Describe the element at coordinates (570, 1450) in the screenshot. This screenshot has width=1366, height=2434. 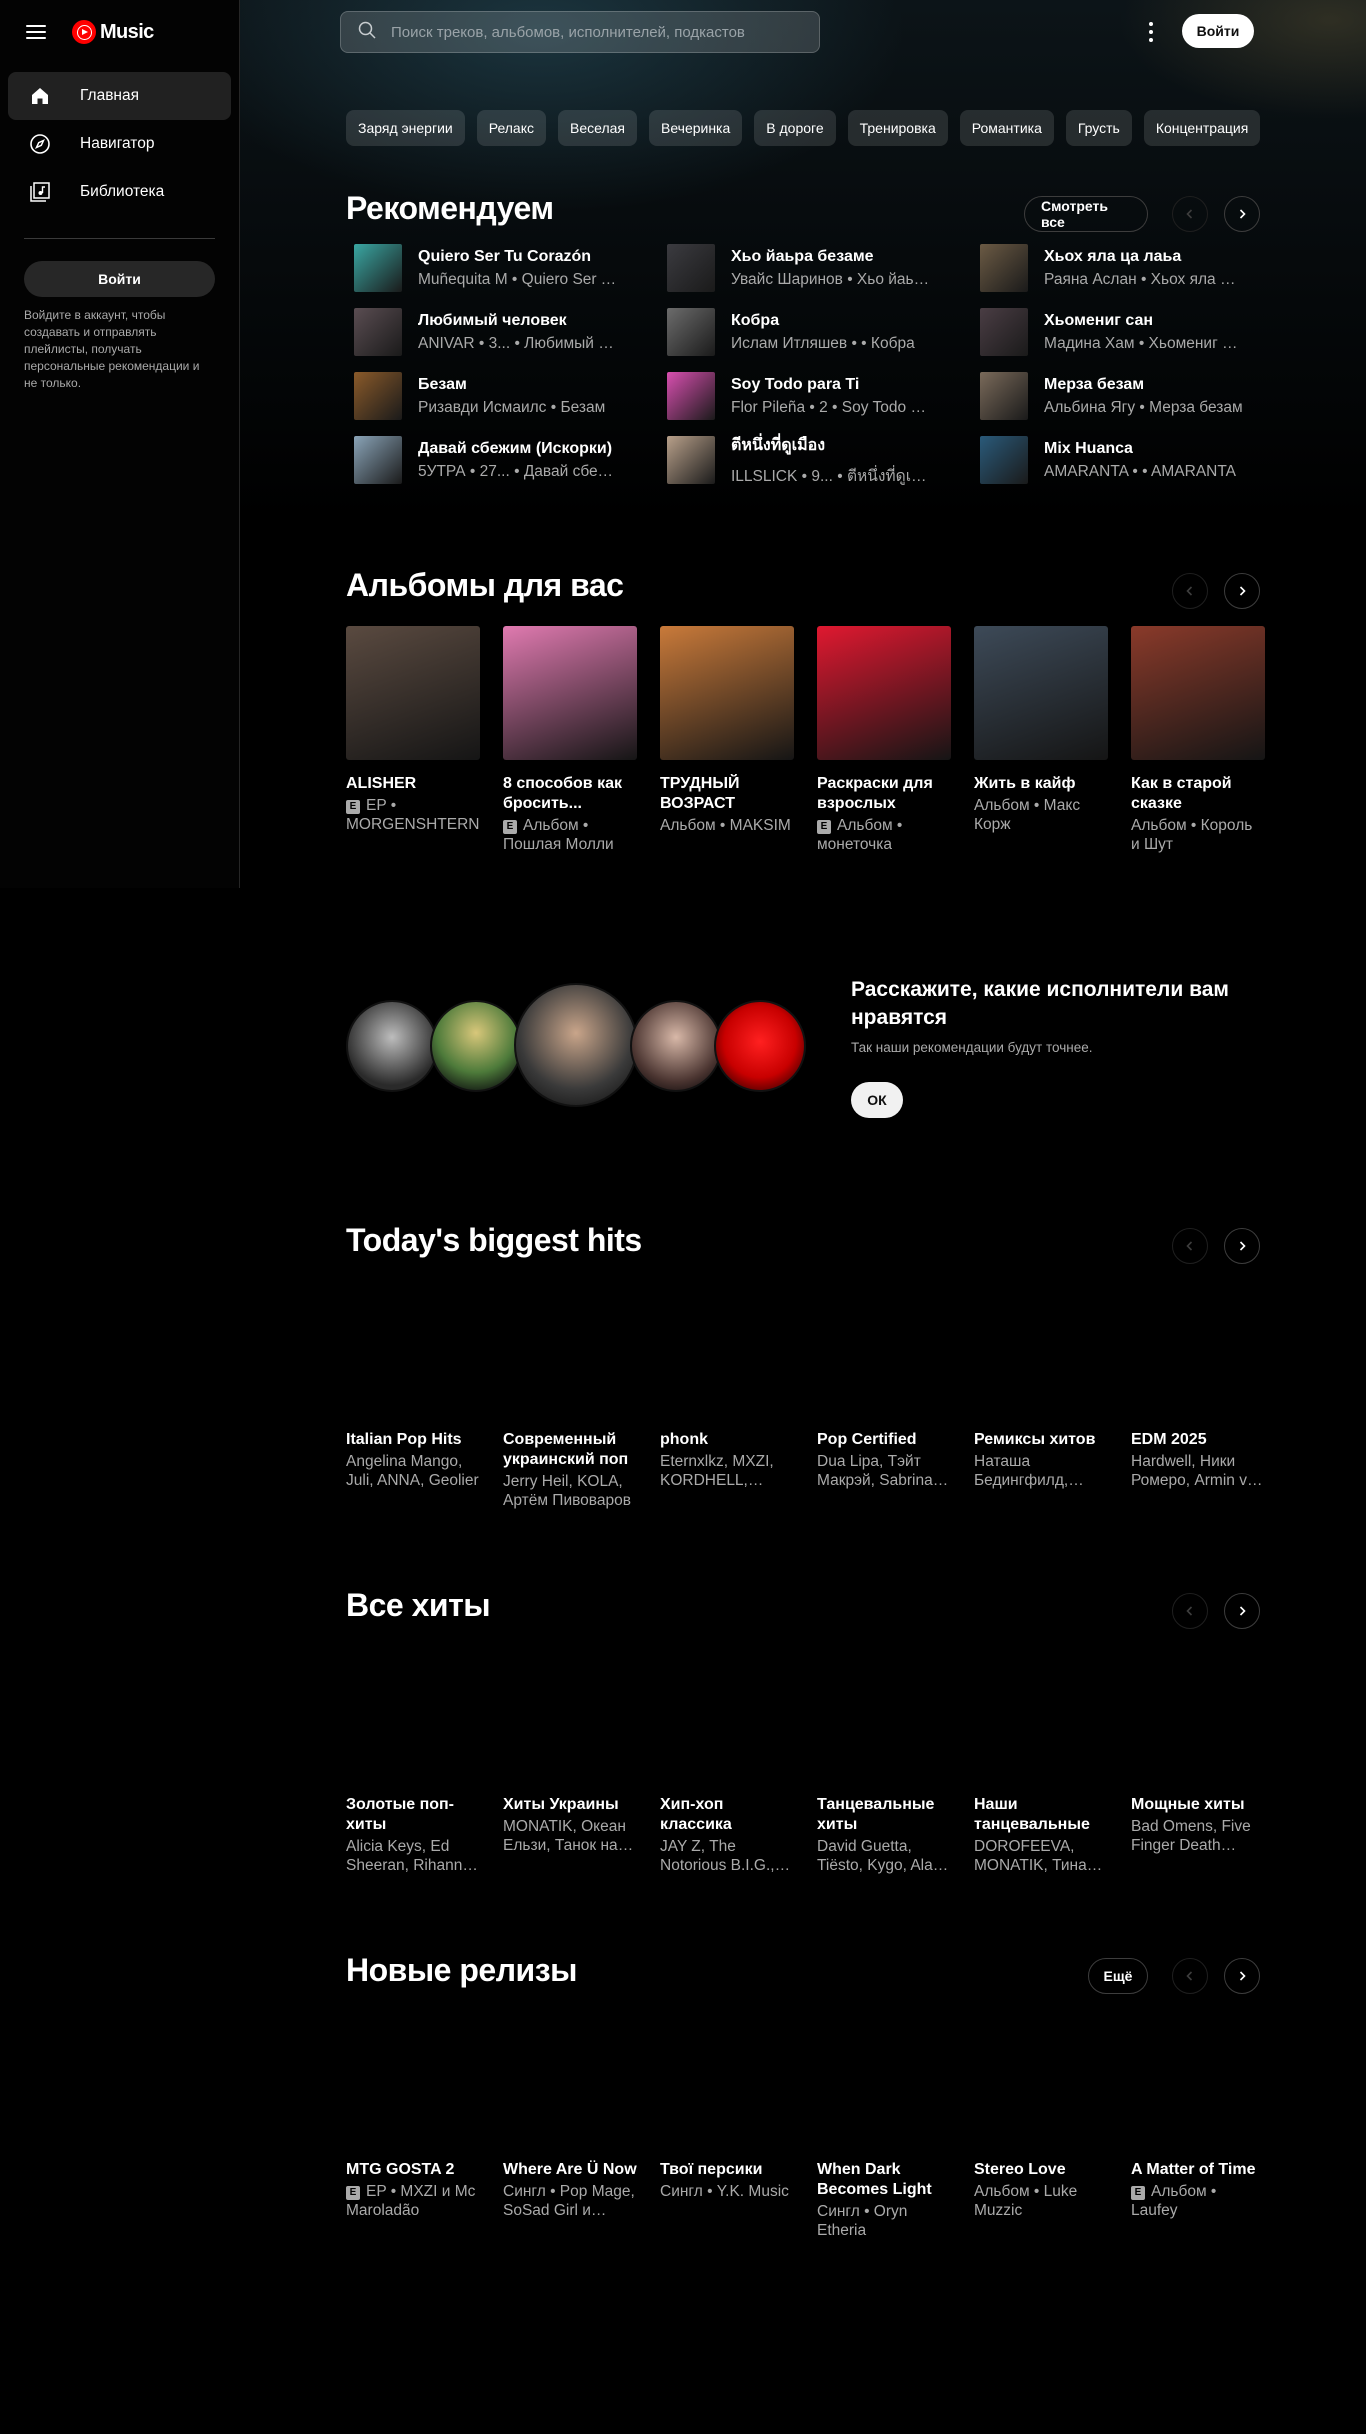
I see `card-title: Современный украинский поп` at that location.